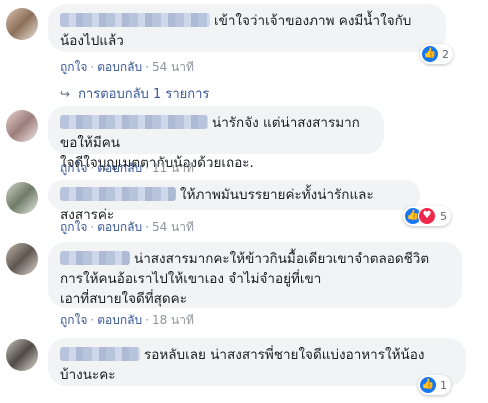 The width and height of the screenshot is (488, 403). What do you see at coordinates (173, 320) in the screenshot?
I see `timestamp: 18 นาที` at bounding box center [173, 320].